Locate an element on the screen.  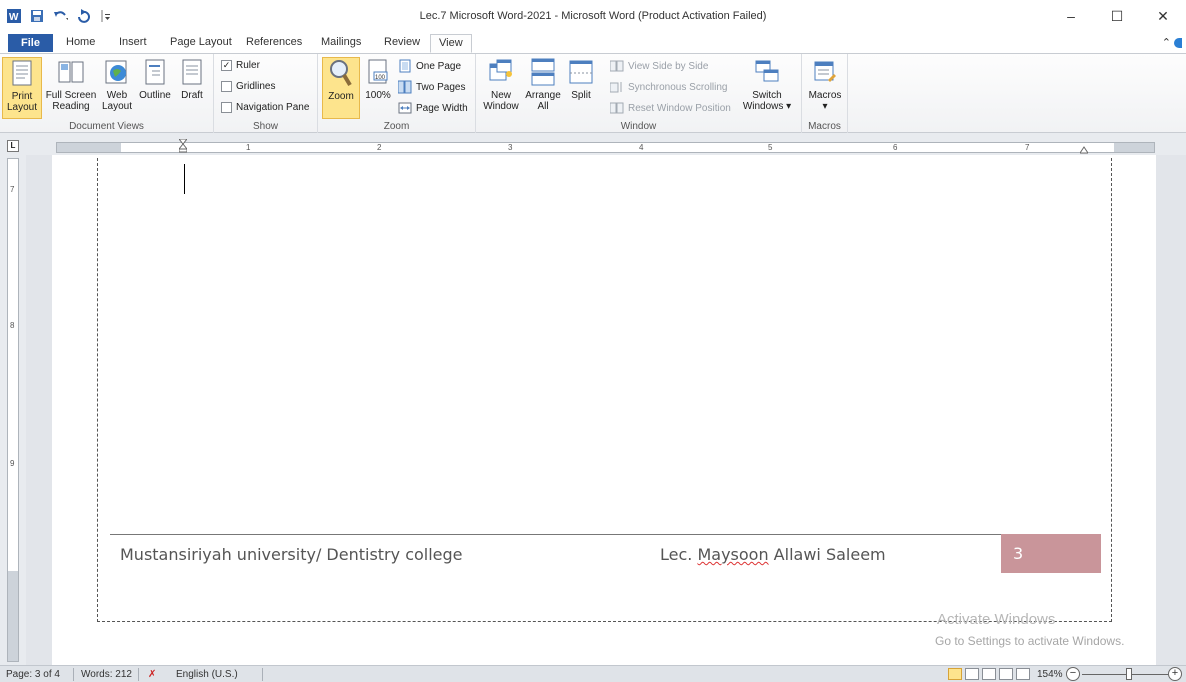
switch-windows-label-2: Windows ▾ is located at coordinates (767, 106).